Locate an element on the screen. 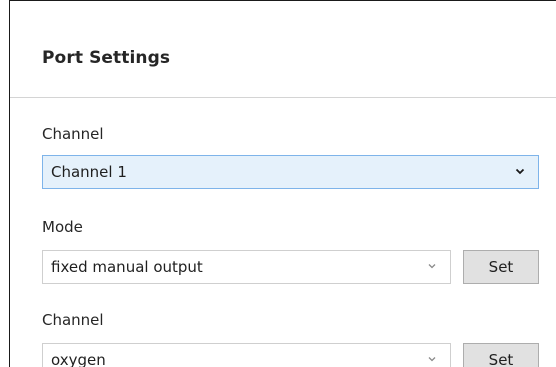 This screenshot has height=367, width=556. channel-select-2: oxygen is located at coordinates (246, 355).